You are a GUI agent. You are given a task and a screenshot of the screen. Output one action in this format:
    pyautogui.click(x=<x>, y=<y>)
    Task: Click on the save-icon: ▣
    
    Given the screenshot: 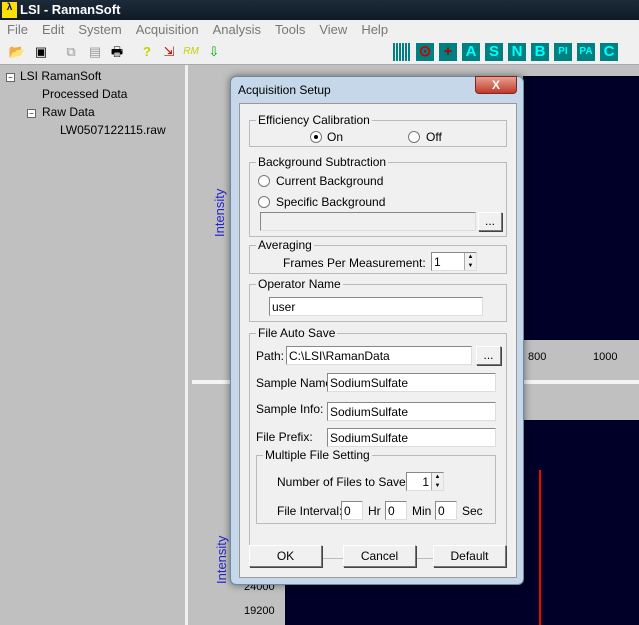 What is the action you would take?
    pyautogui.click(x=41, y=52)
    